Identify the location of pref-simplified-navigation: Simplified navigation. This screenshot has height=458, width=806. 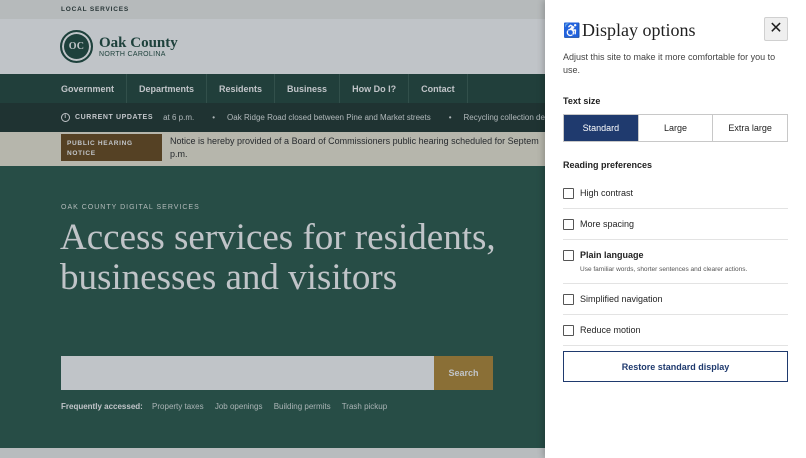
(675, 299).